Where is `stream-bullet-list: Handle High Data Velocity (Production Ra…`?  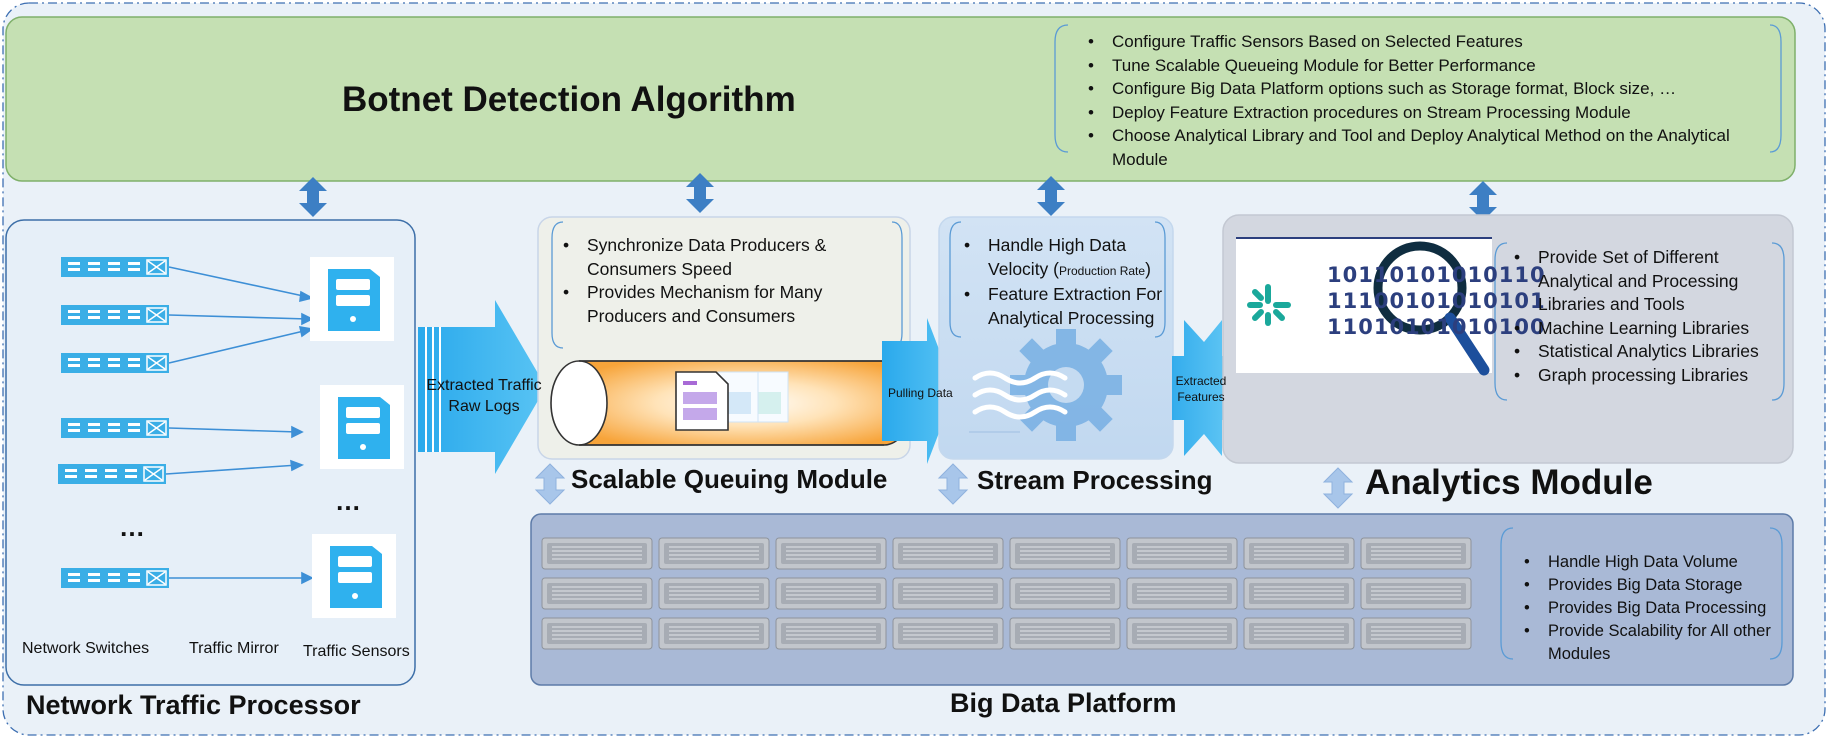
stream-bullet-list: Handle High Data Velocity (Production Ra… is located at coordinates (1060, 282).